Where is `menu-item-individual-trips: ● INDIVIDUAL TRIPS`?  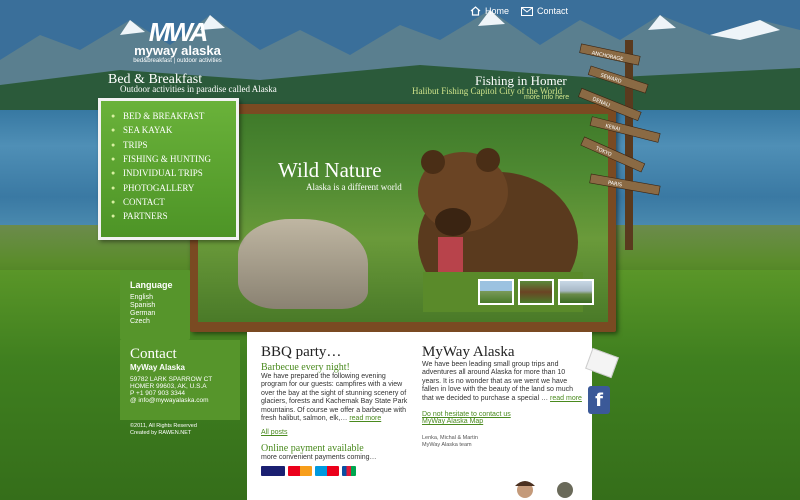
menu-item-individual-trips: ● INDIVIDUAL TRIPS is located at coordinates (173, 173).